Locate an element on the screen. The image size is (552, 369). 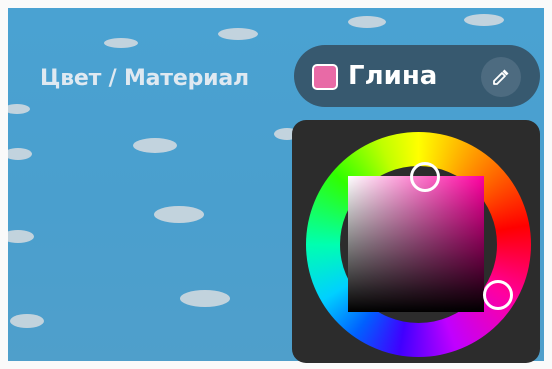
material-color-swatch is located at coordinates (325, 77).